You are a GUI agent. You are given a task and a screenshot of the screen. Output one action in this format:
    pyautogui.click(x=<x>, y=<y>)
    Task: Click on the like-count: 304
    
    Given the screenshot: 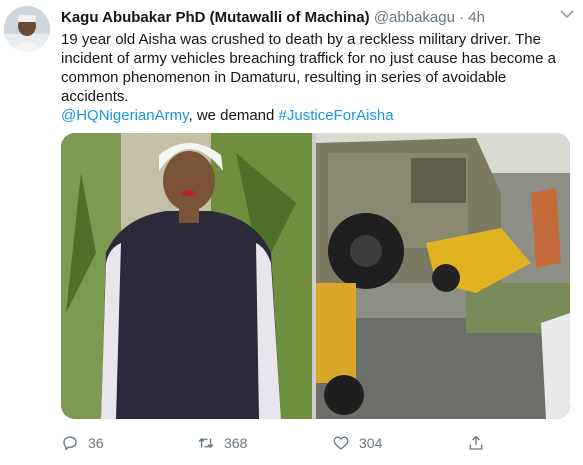 What is the action you would take?
    pyautogui.click(x=371, y=443)
    